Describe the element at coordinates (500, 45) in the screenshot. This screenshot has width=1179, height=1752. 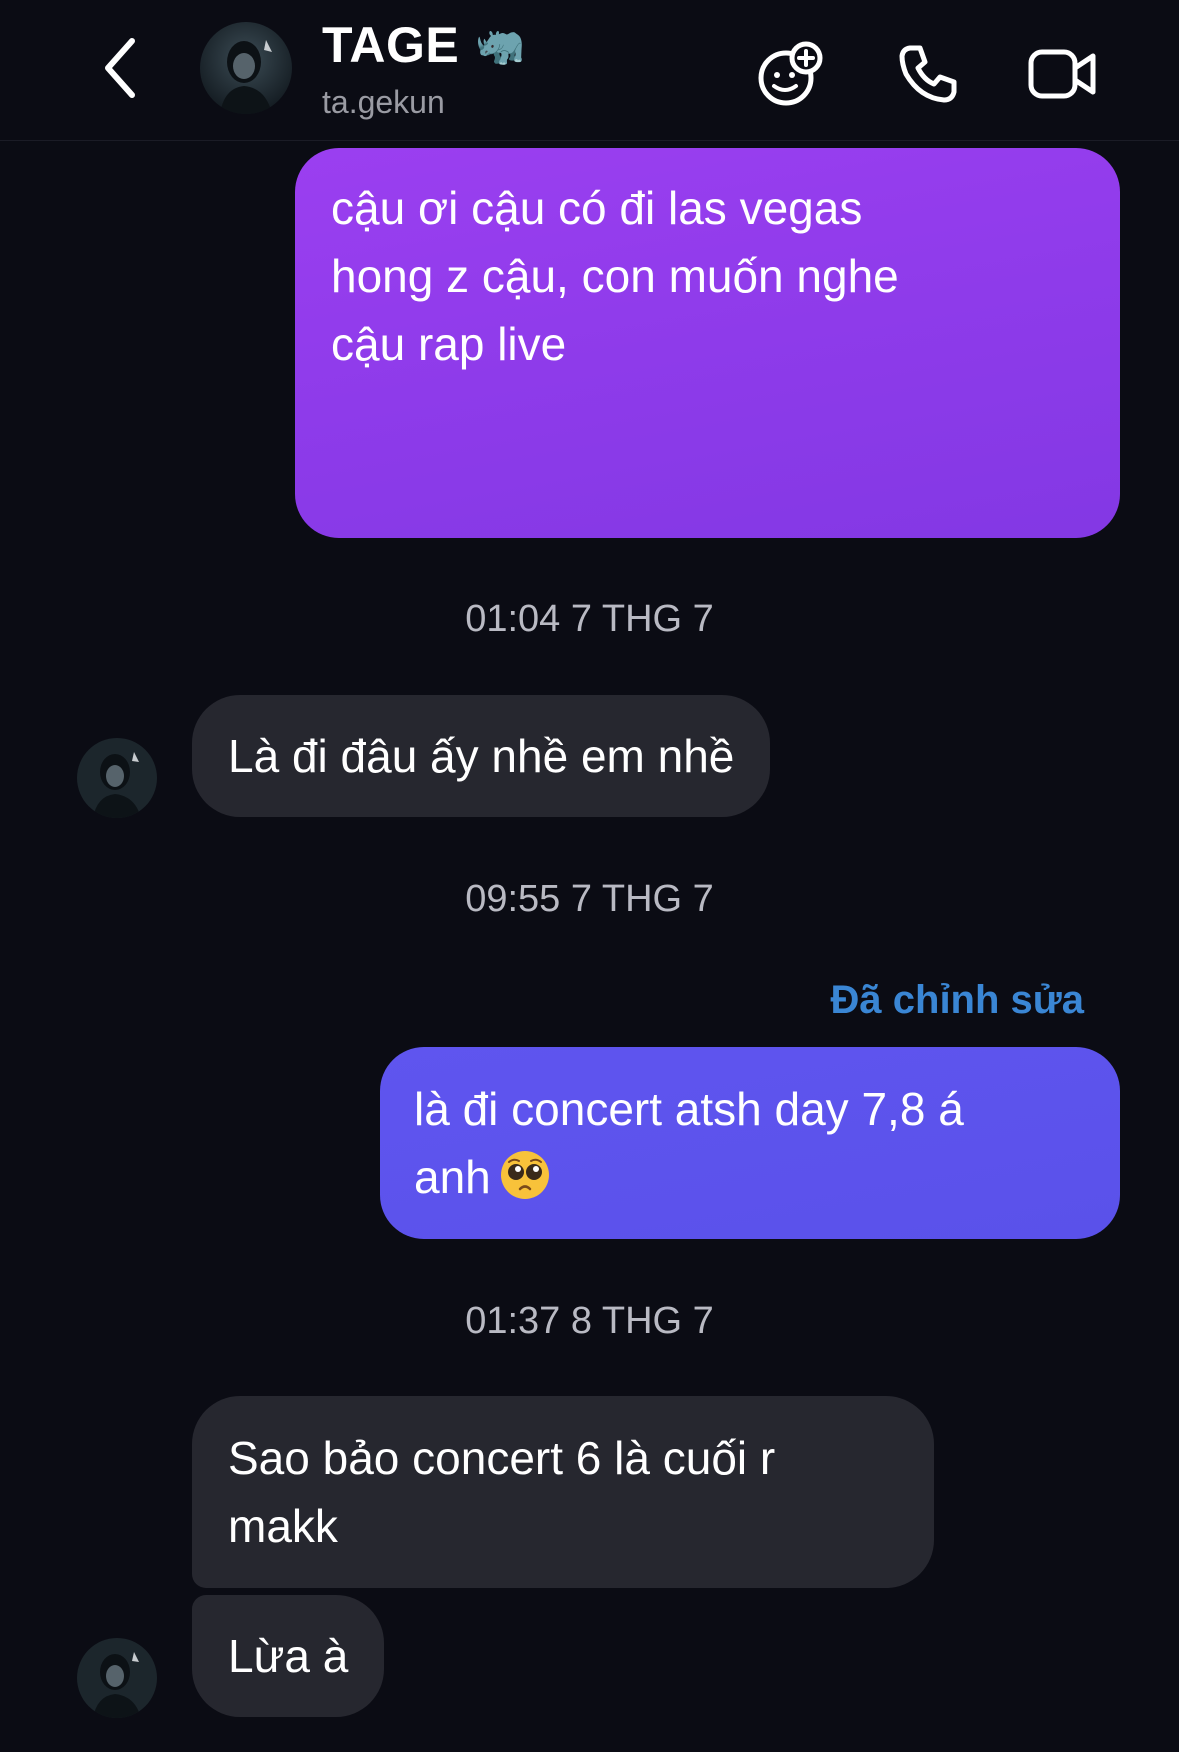
I see `rhino-icon: 🦏` at that location.